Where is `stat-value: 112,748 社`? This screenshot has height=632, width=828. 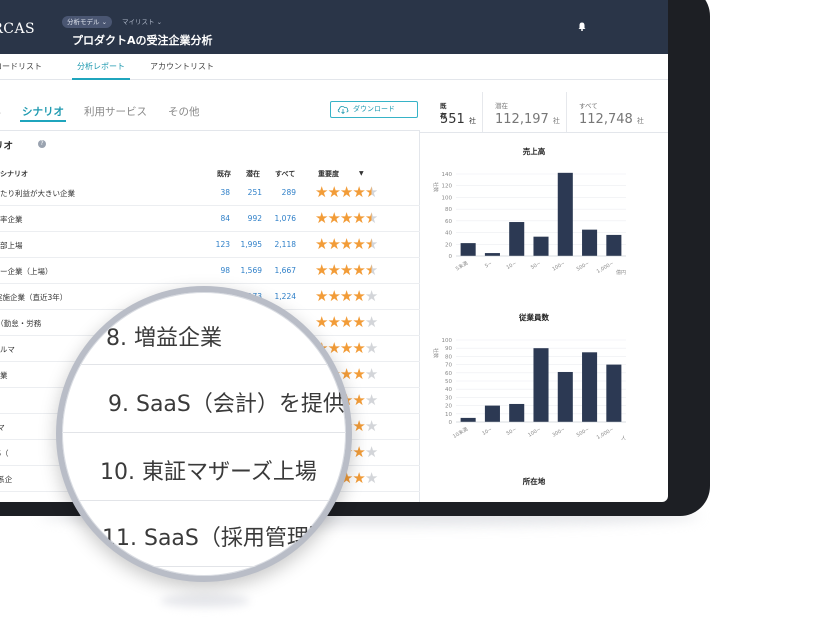 stat-value: 112,748 社 is located at coordinates (611, 119).